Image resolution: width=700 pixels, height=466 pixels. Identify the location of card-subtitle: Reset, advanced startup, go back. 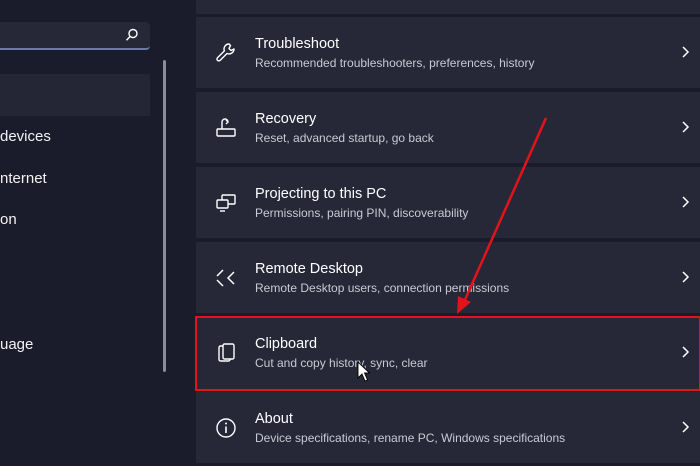
(344, 138).